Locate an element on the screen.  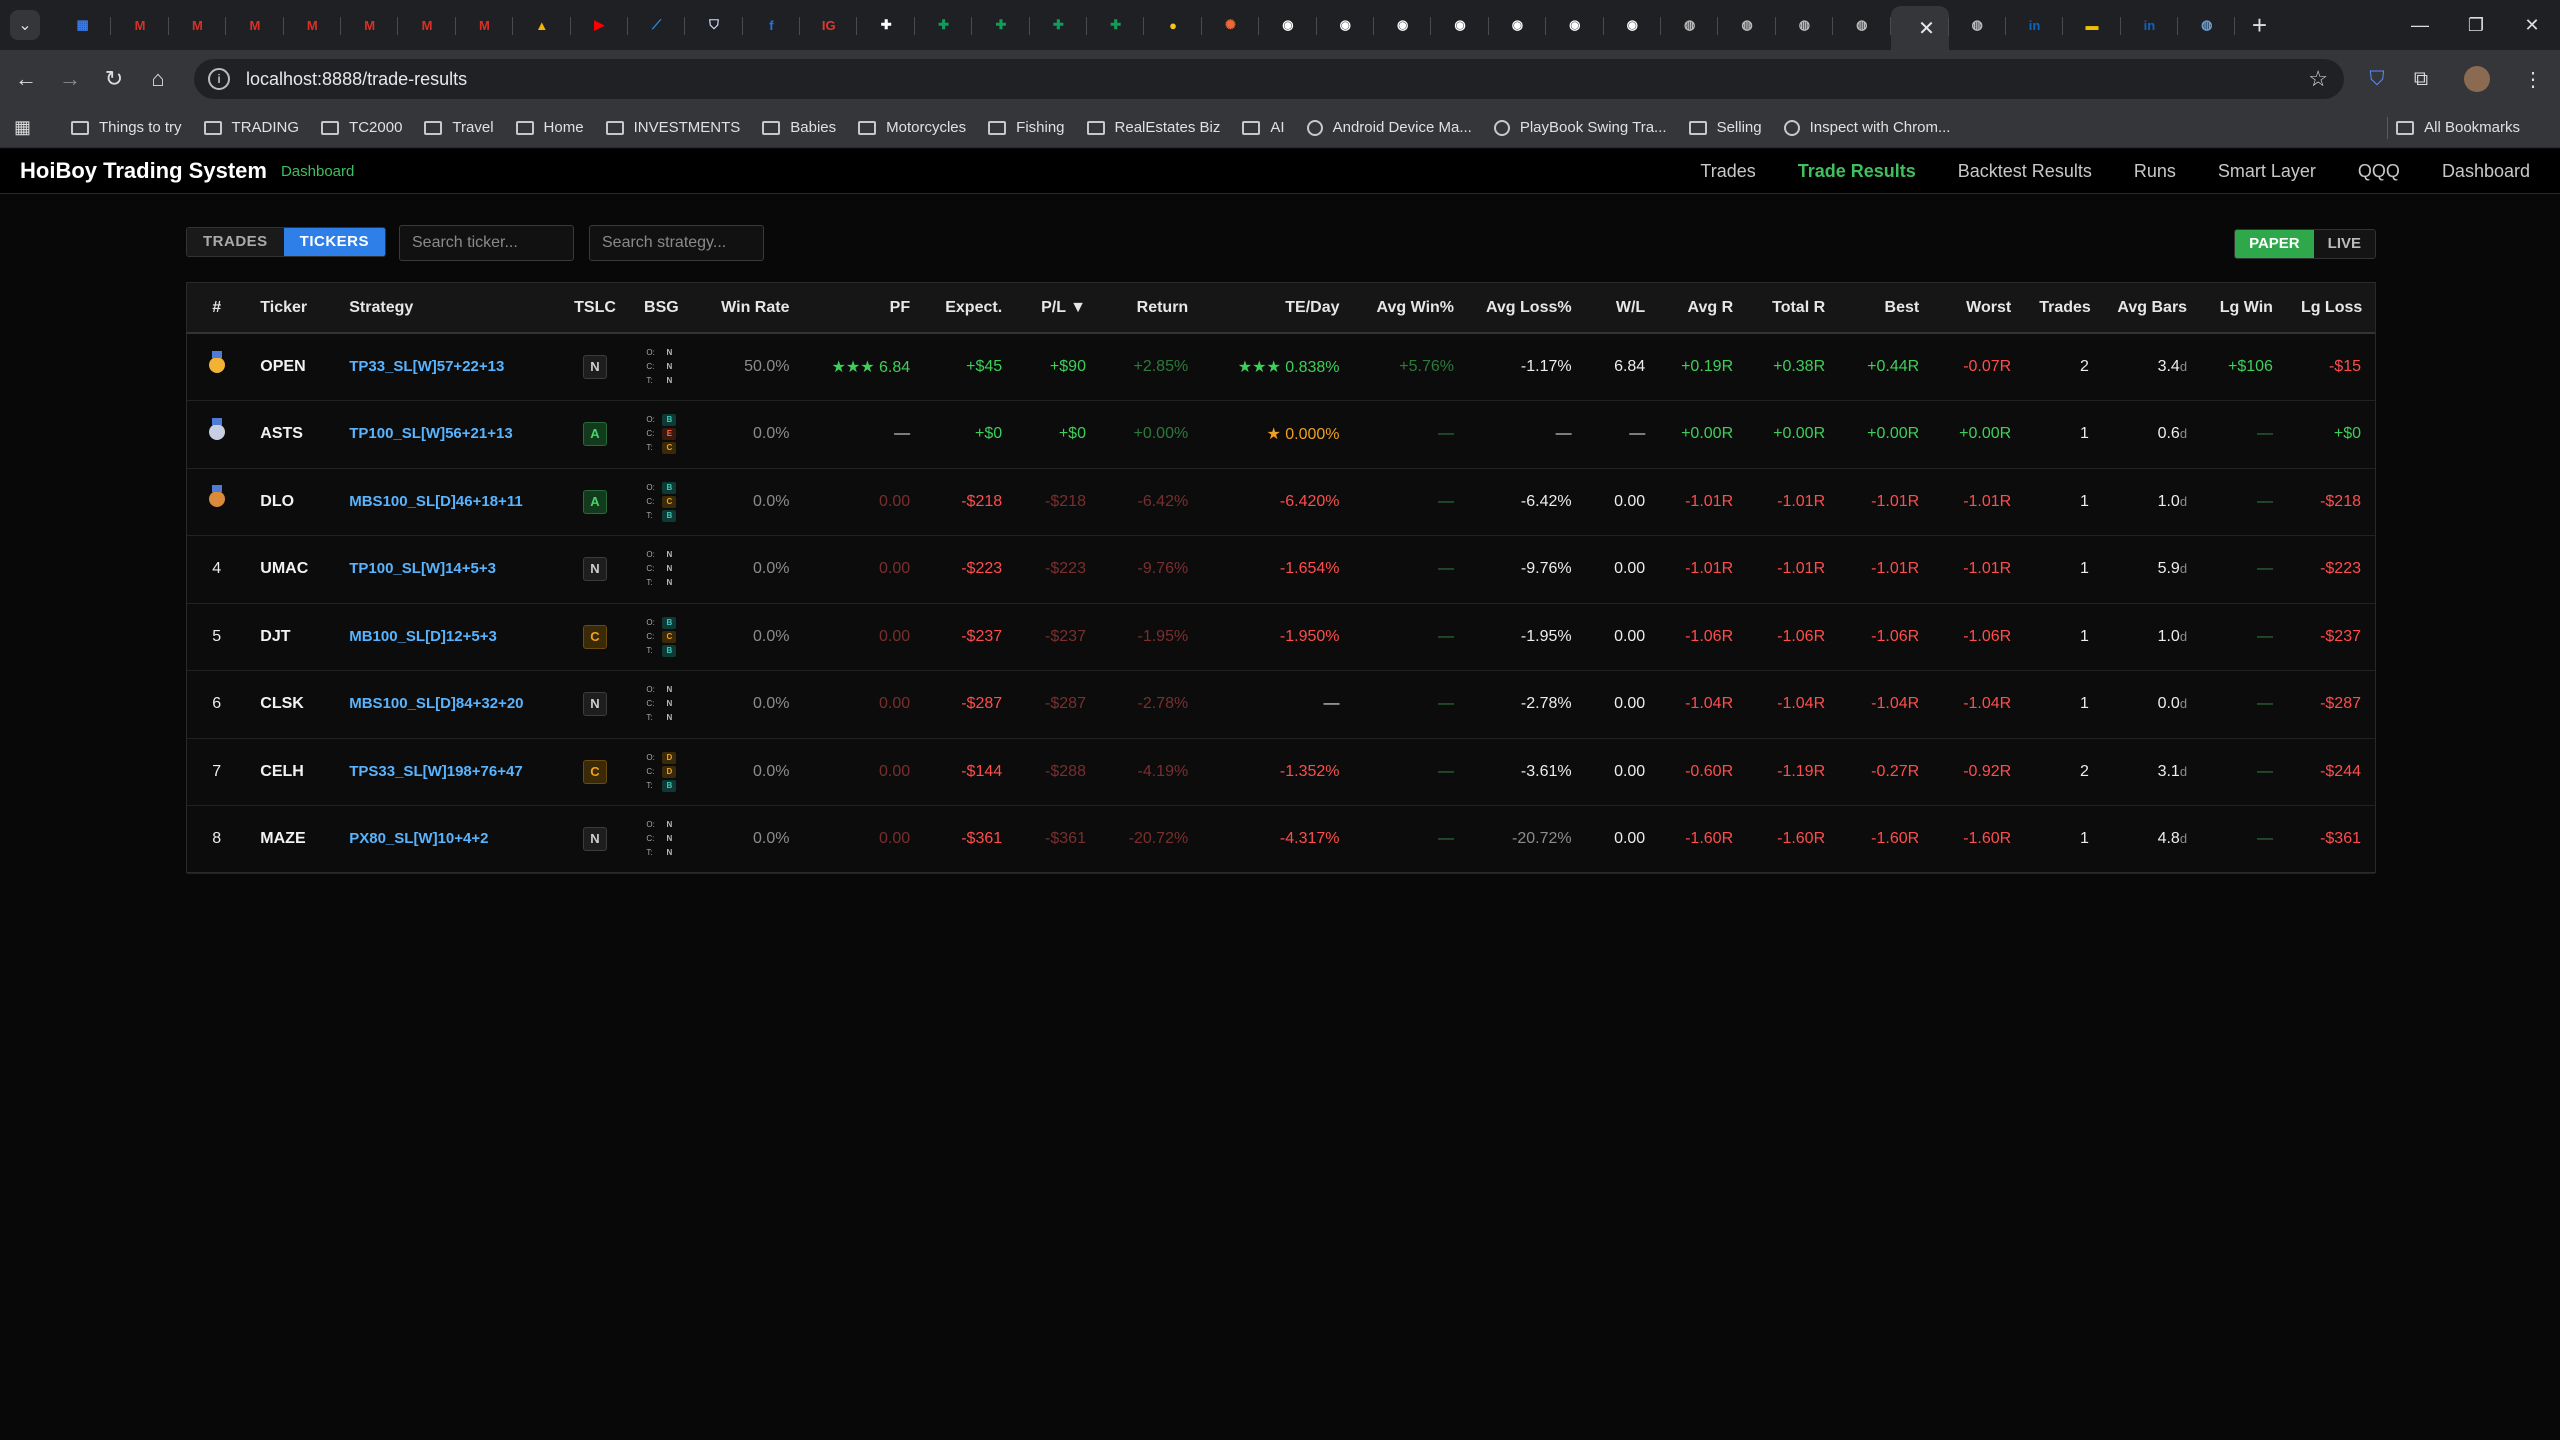
ticker-cell: ASTS is located at coordinates (290, 435).